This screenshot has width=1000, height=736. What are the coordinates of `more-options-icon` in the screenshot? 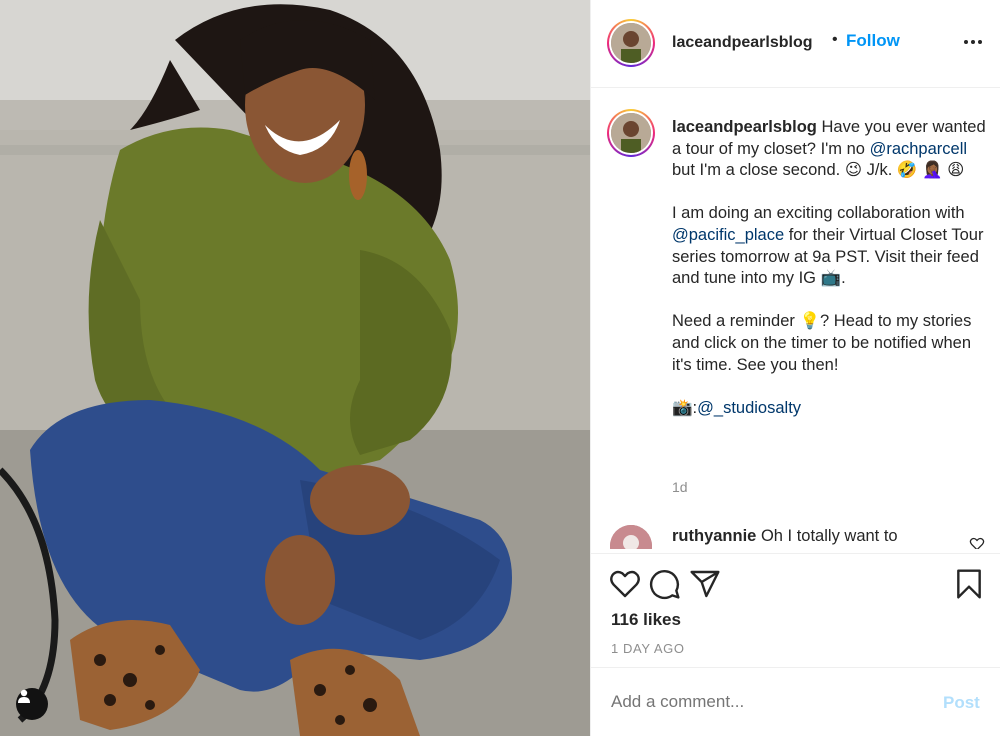 It's located at (973, 42).